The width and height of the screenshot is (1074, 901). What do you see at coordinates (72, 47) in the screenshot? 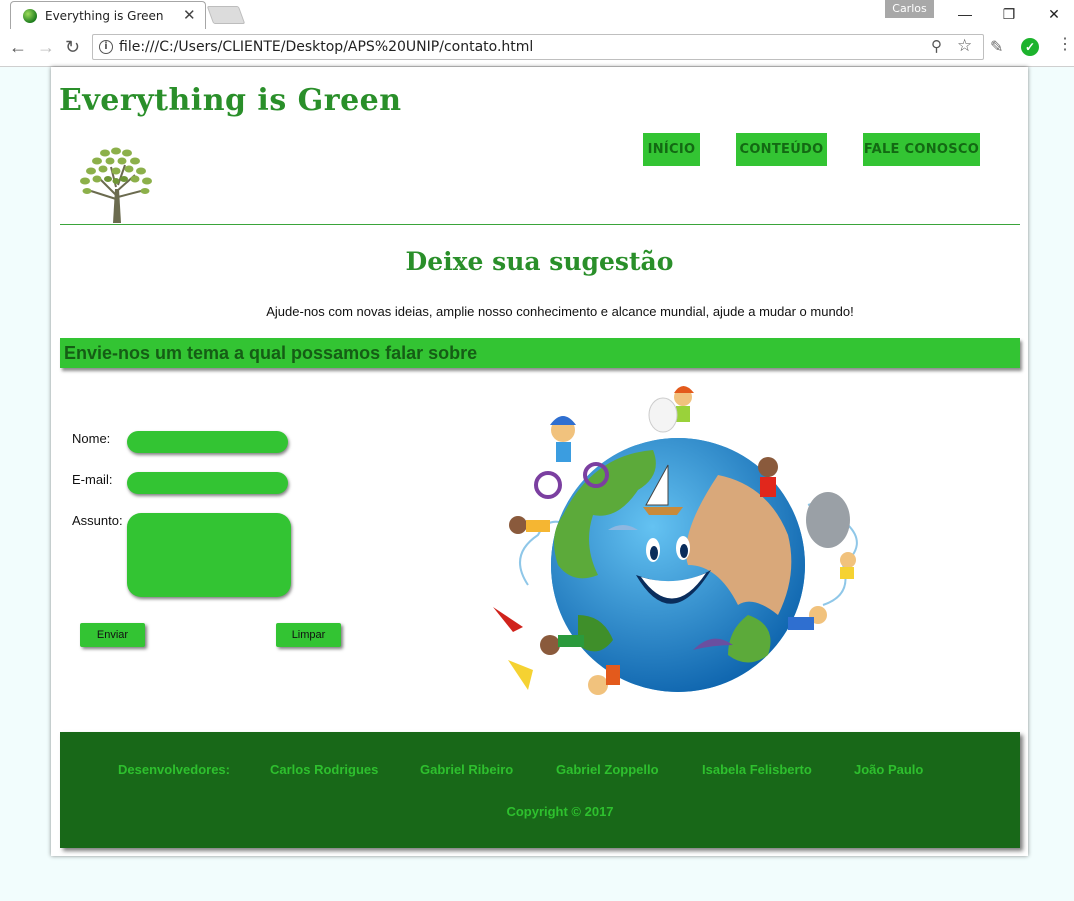
I see `reload-icon: ↻` at bounding box center [72, 47].